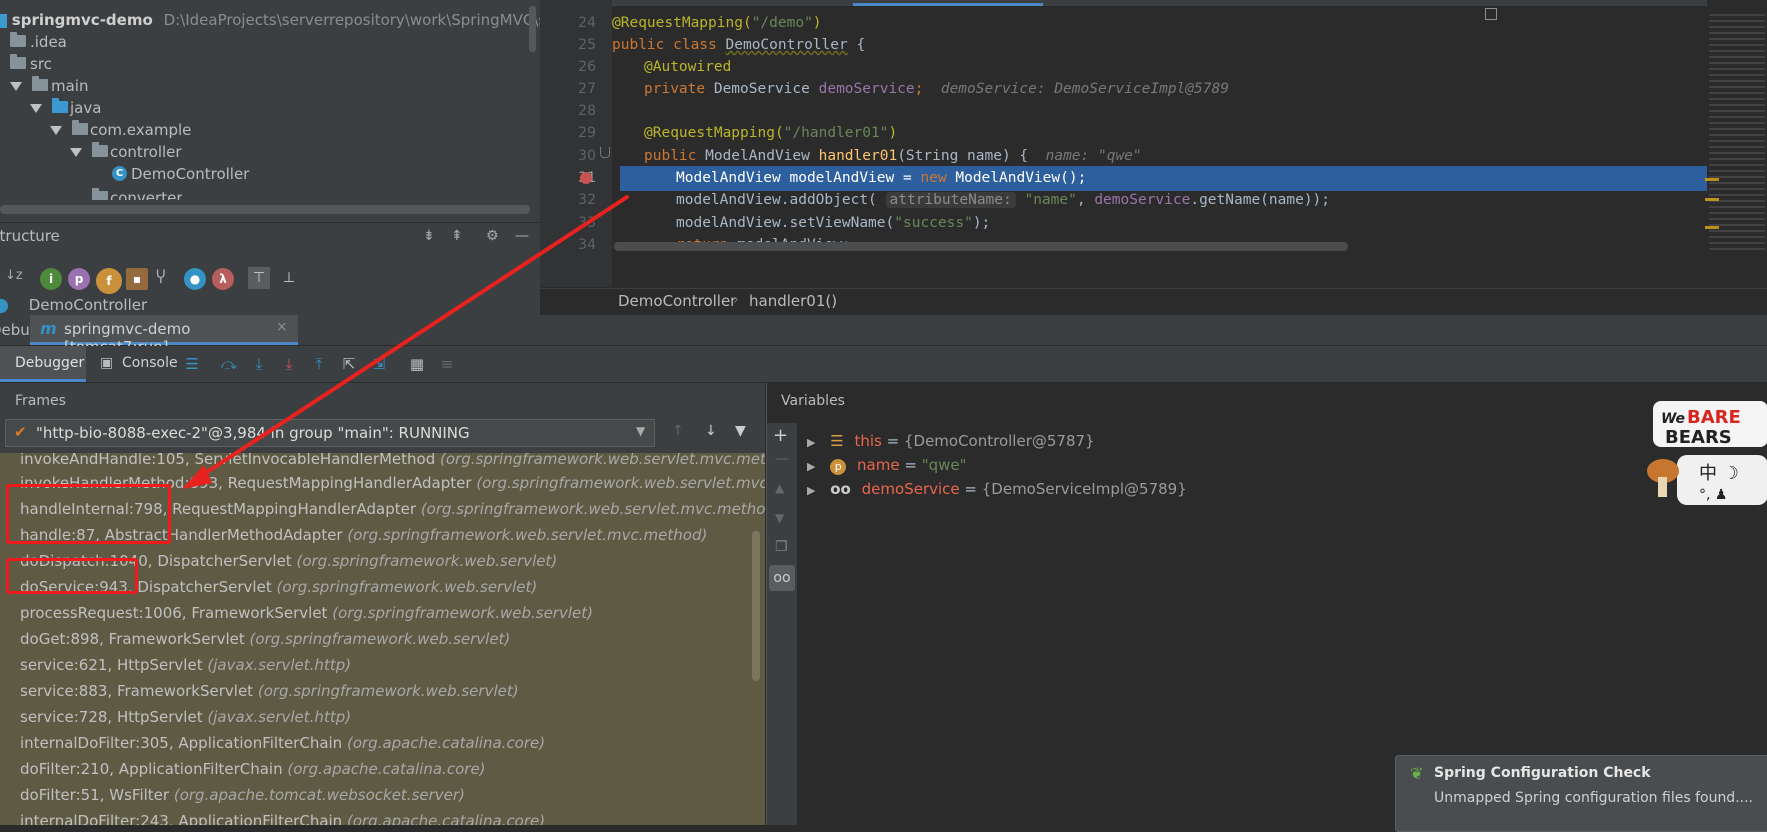  What do you see at coordinates (412, 337) in the screenshot?
I see `arrow-shaft` at bounding box center [412, 337].